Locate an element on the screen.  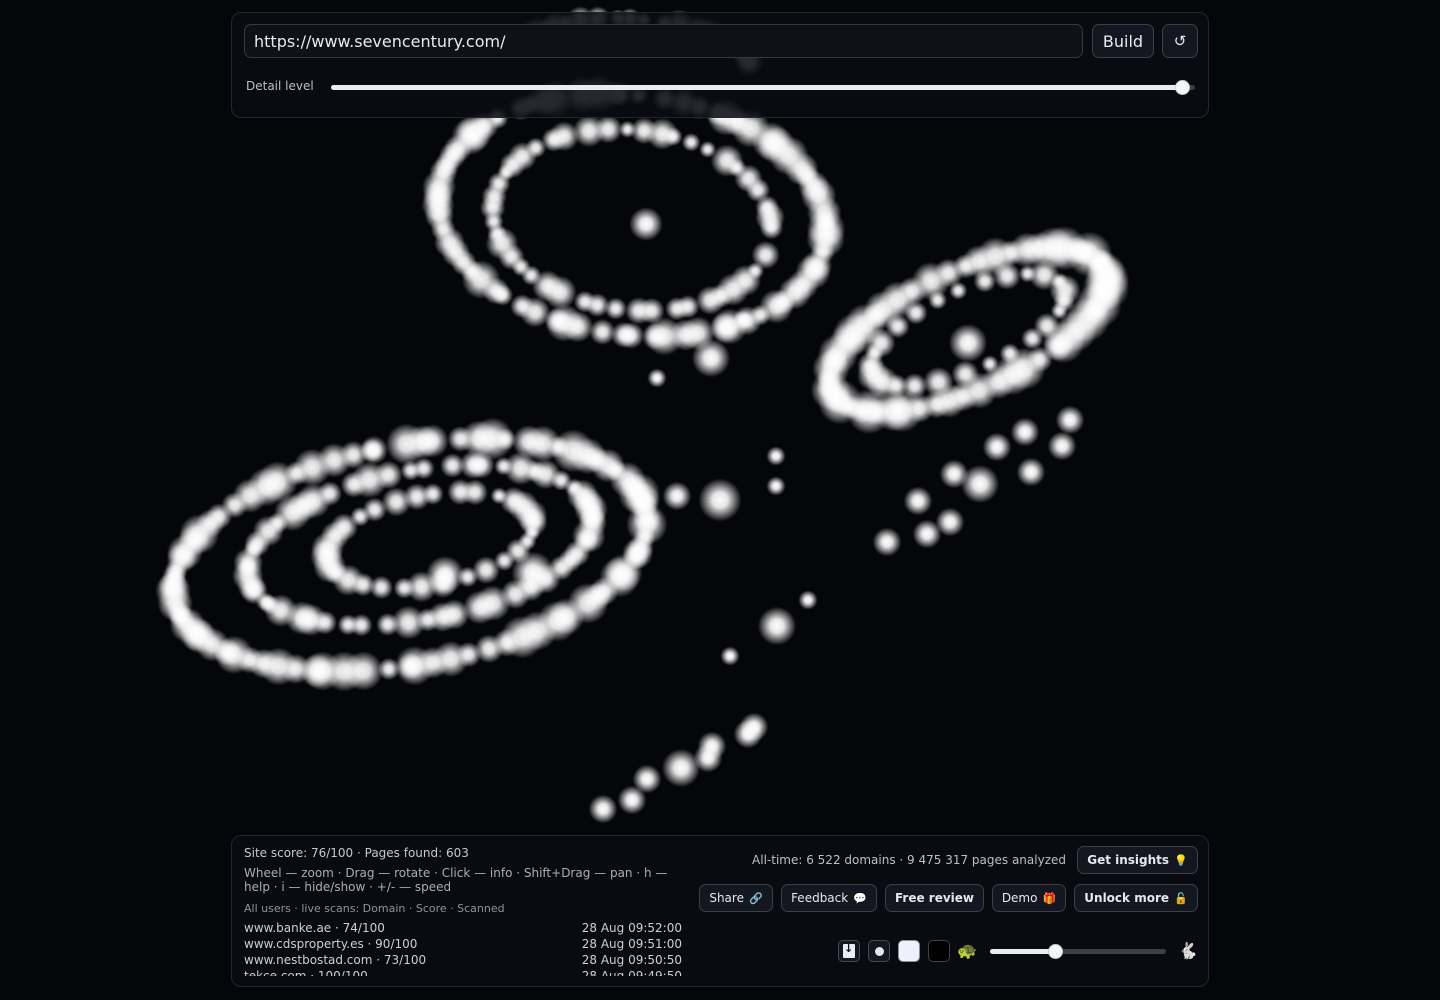
download-button is located at coordinates (849, 951).